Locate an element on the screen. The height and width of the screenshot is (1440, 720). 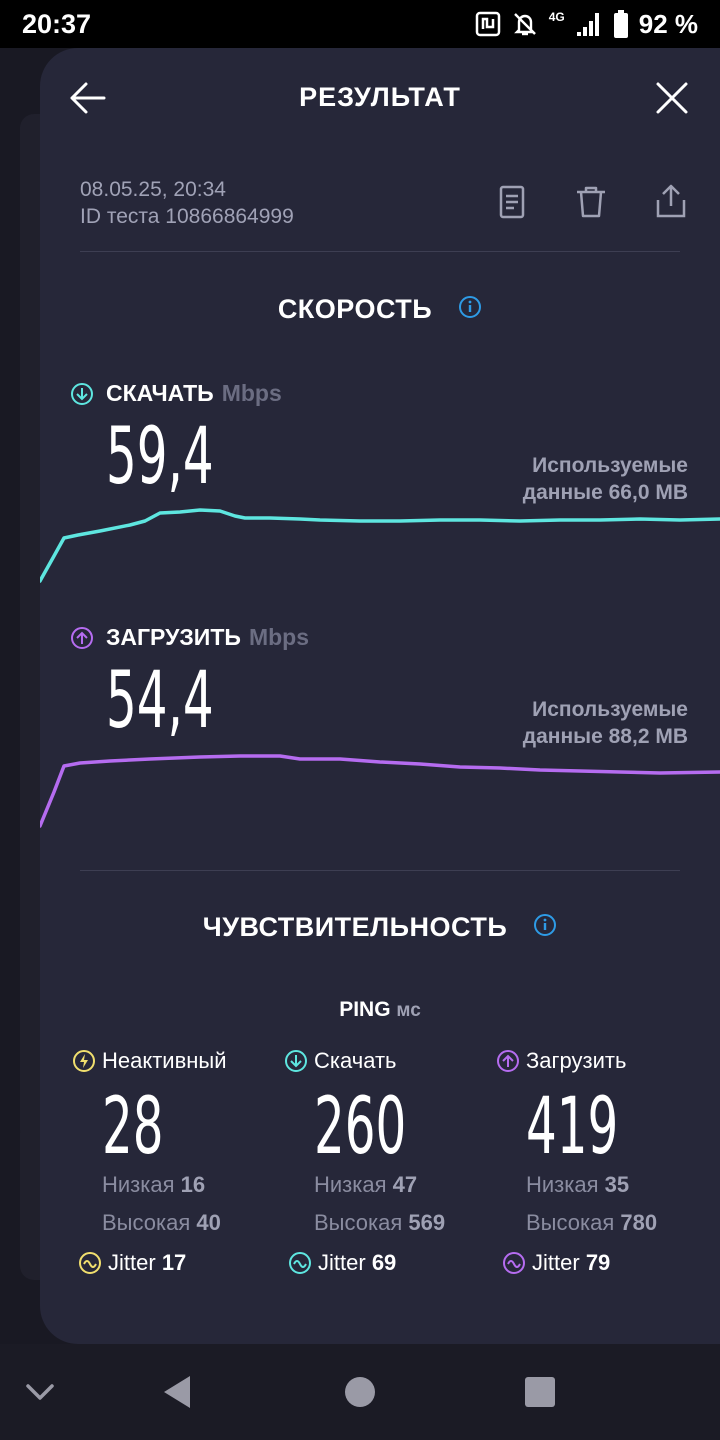
nav-collapse-button is located at coordinates (40, 1392).